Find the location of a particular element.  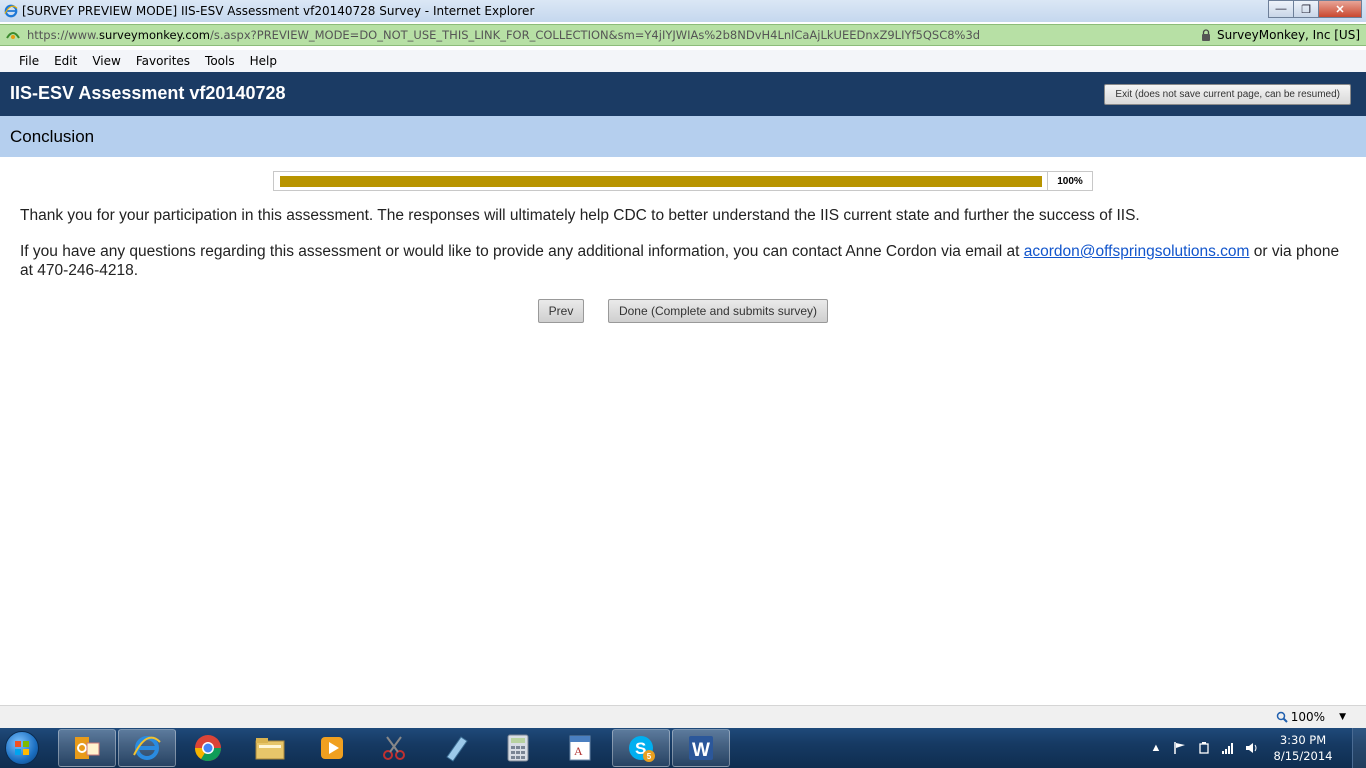

taskbar-word: W is located at coordinates (701, 748).